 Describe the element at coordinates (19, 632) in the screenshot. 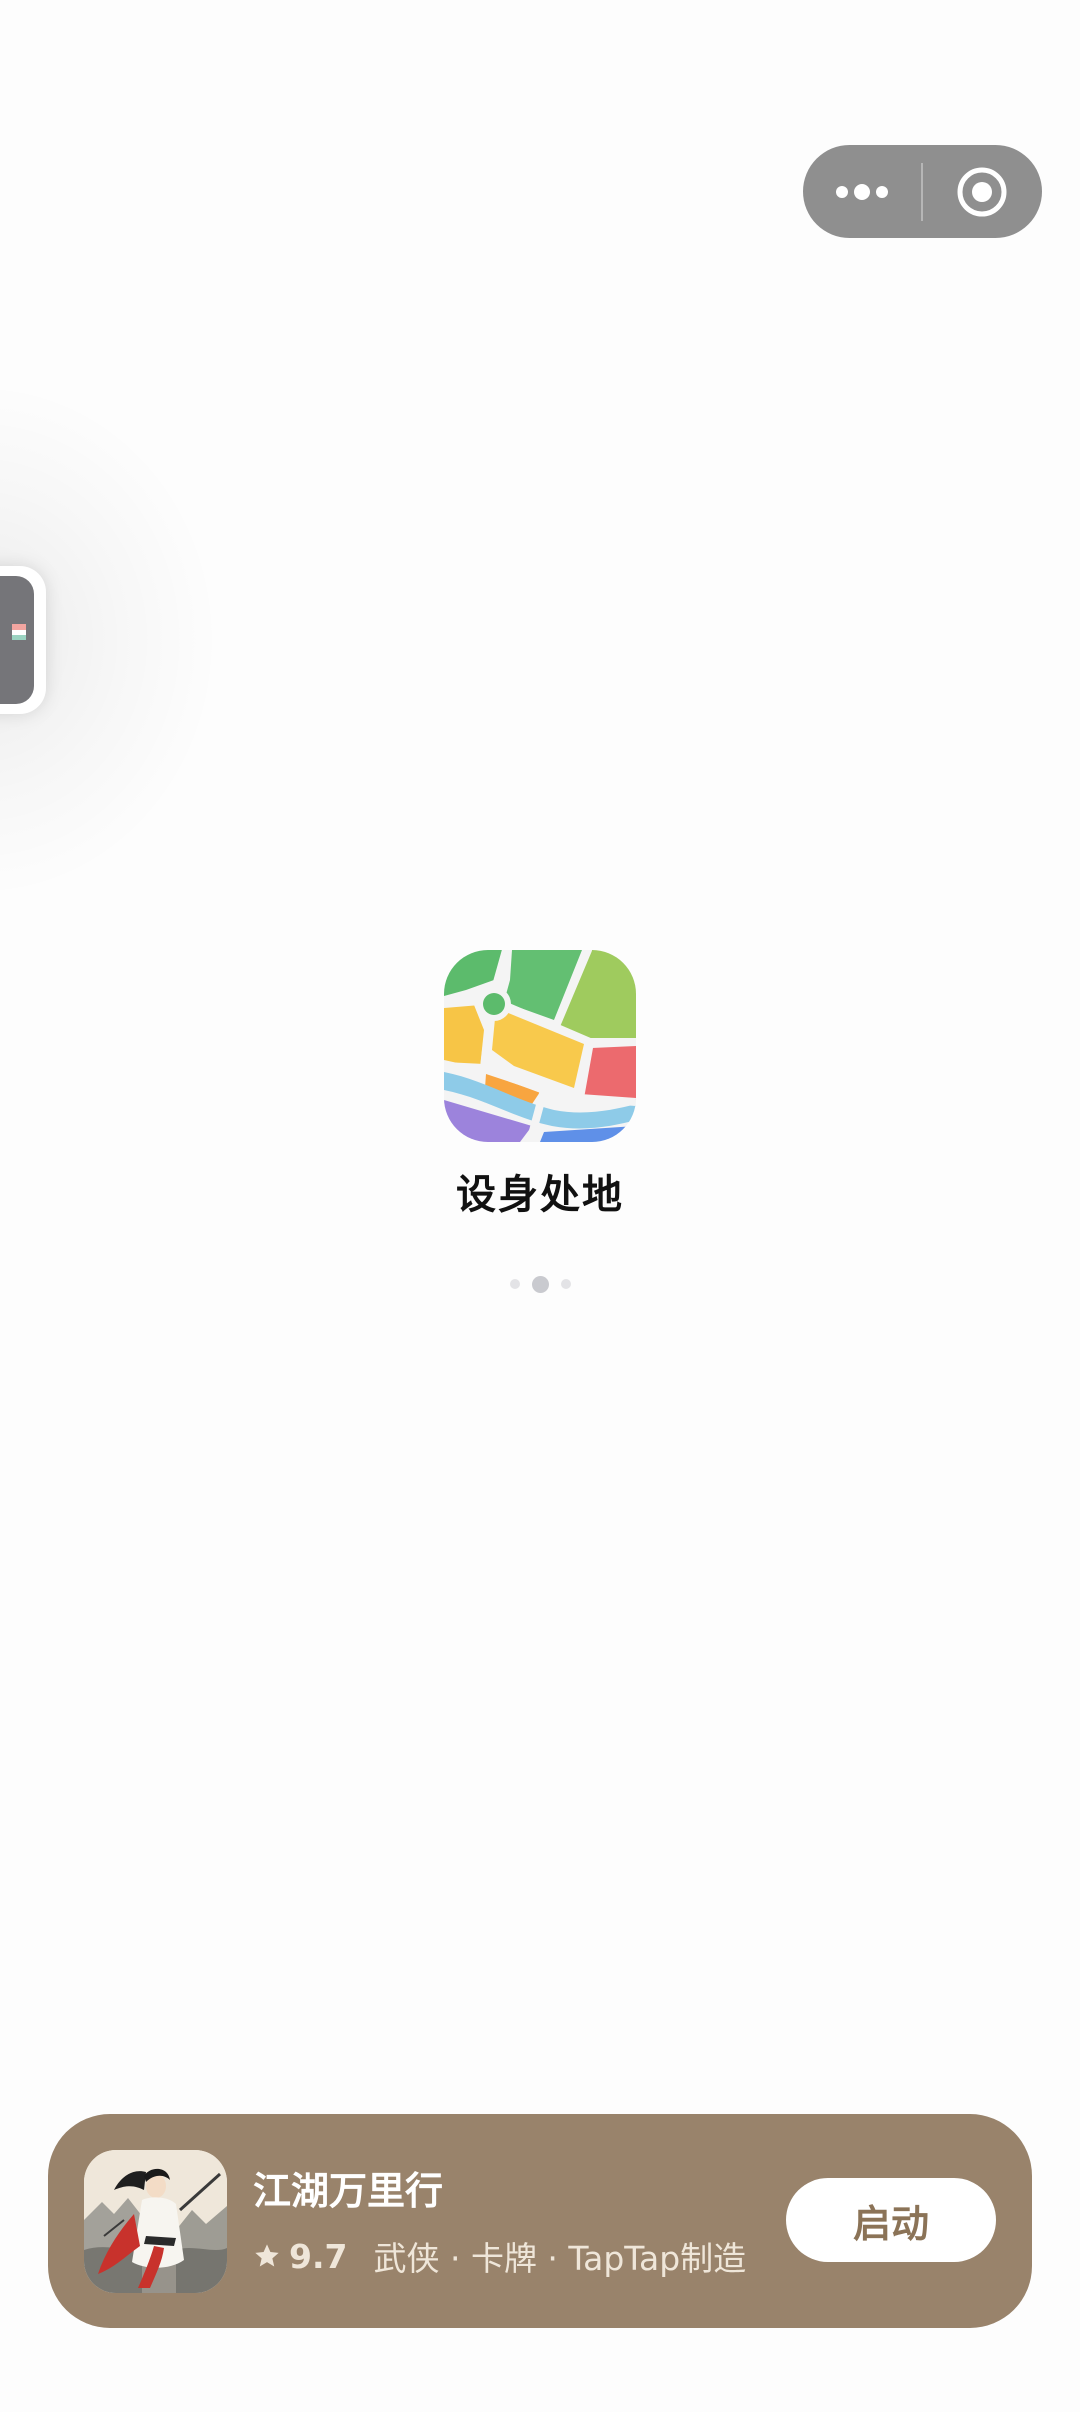

I see `flag-icon` at that location.